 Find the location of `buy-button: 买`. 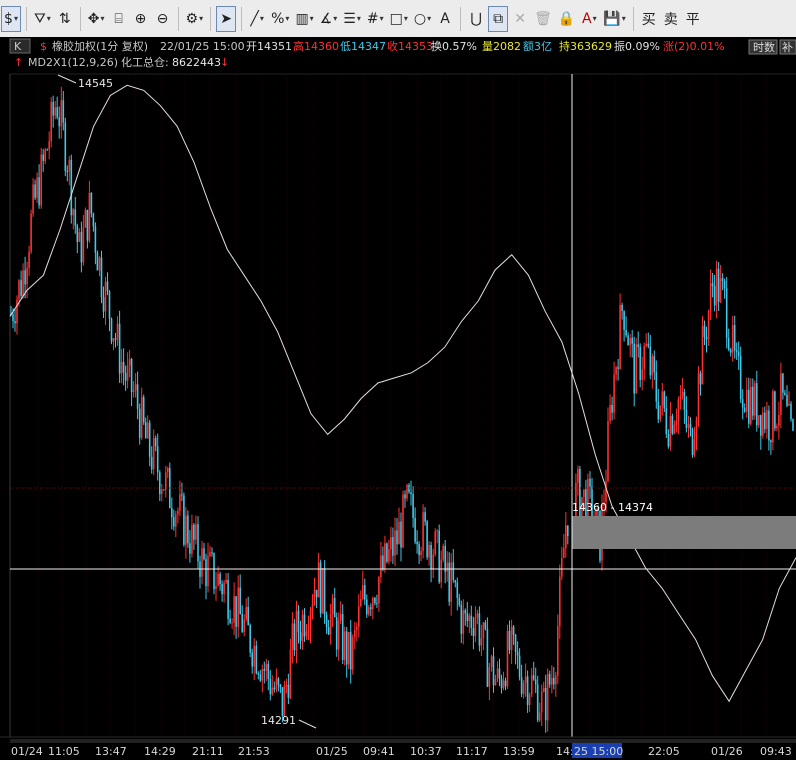

buy-button: 买 is located at coordinates (649, 19).